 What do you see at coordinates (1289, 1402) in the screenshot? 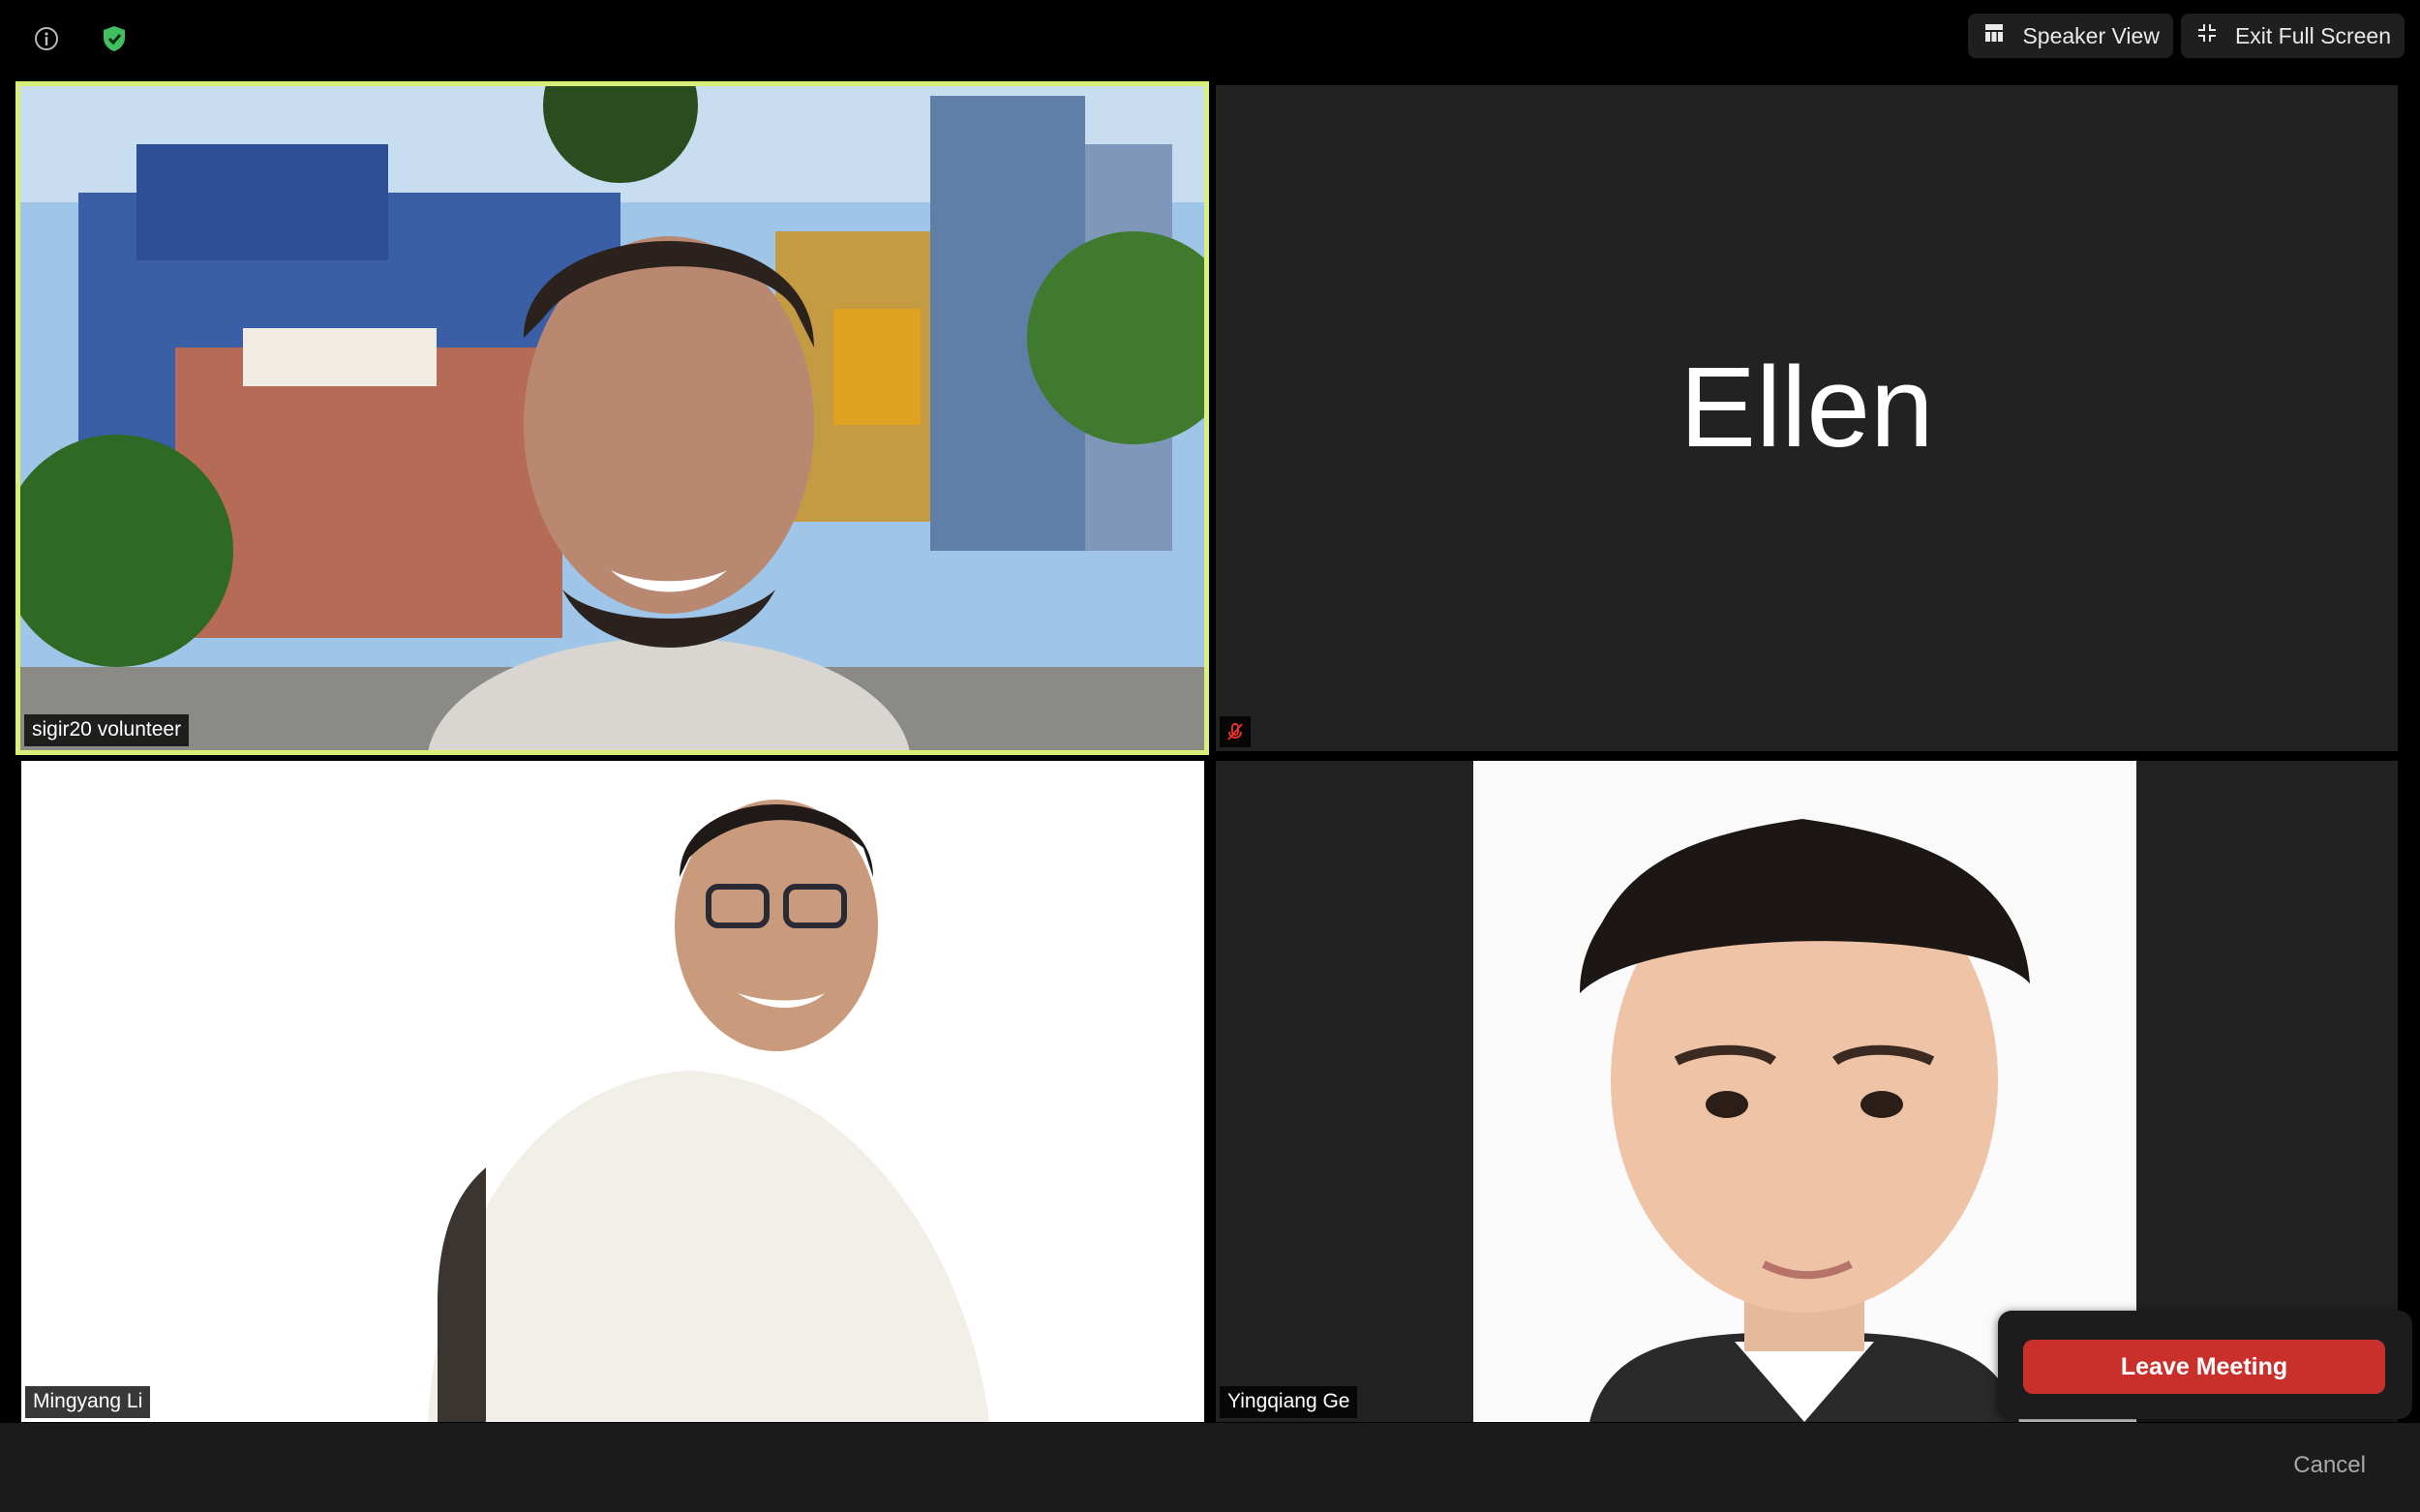
I see `participant-name-tag: Yingqiang Ge` at bounding box center [1289, 1402].